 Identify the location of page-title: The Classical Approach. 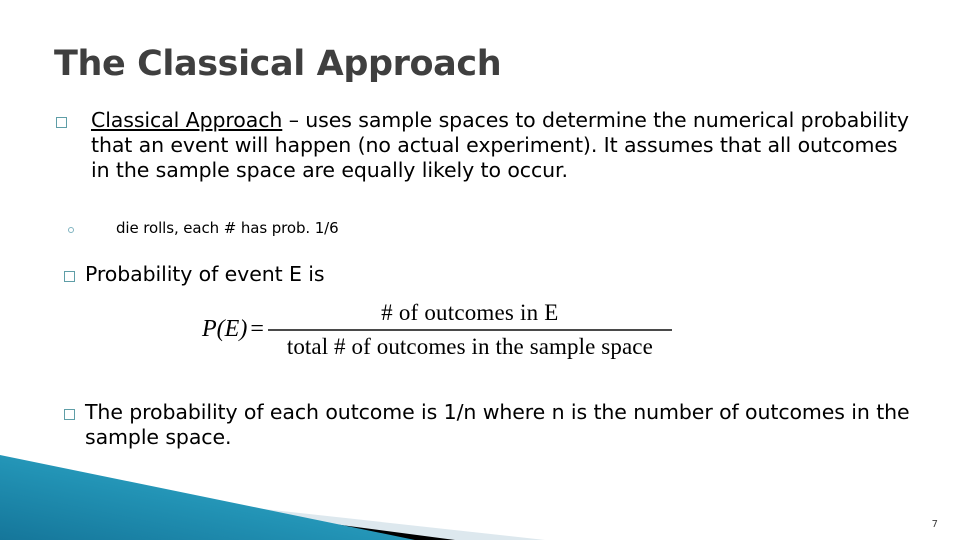
(278, 64).